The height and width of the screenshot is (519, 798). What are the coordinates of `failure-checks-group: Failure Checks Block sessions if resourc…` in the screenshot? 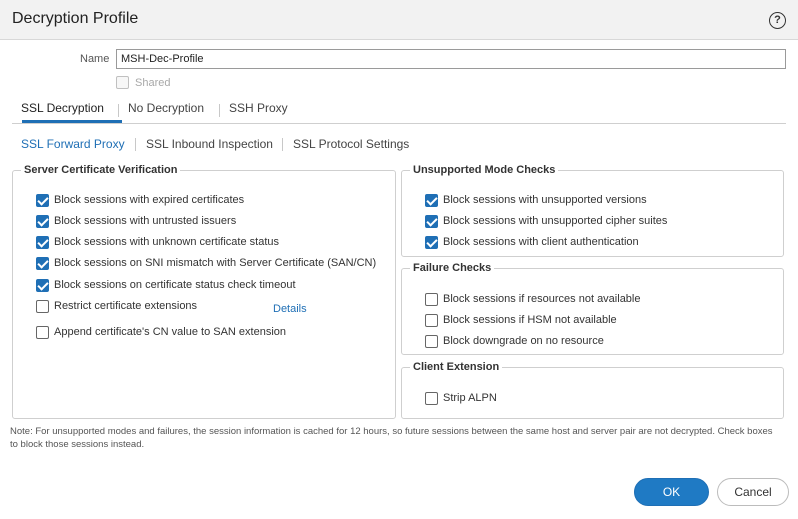 It's located at (592, 308).